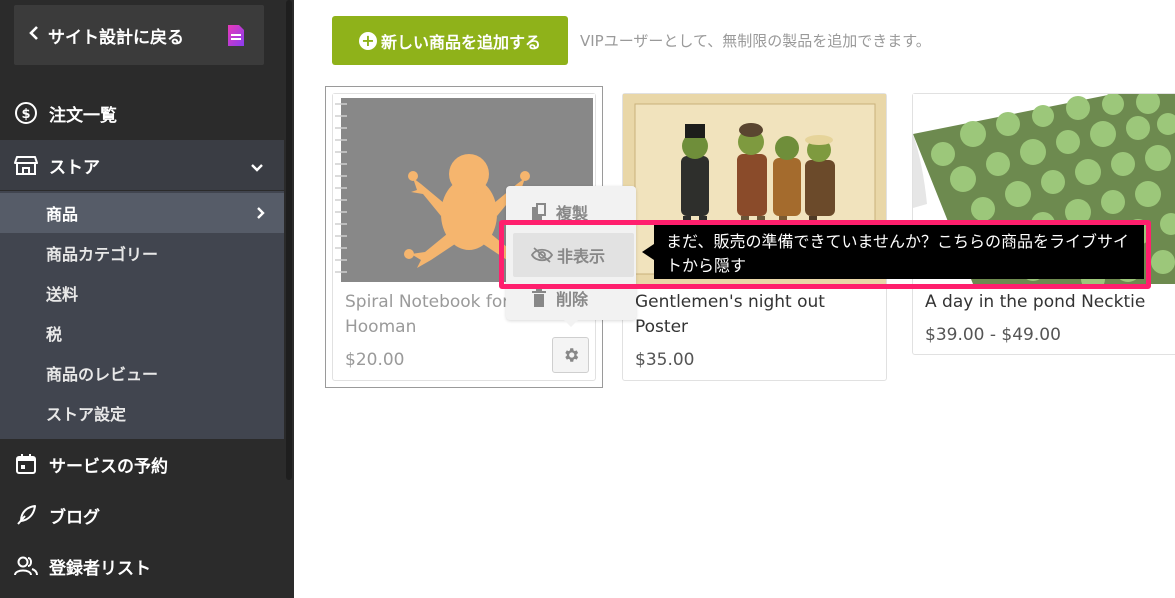 This screenshot has width=1175, height=598. What do you see at coordinates (26, 165) in the screenshot?
I see `store-icon` at bounding box center [26, 165].